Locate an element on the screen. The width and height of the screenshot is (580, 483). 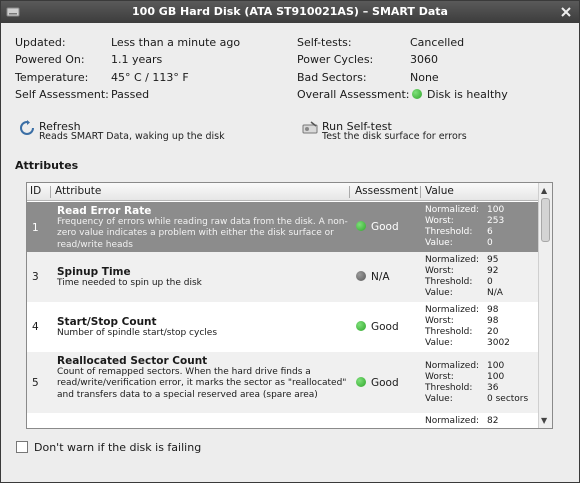
worst-value: 98 is located at coordinates (493, 321).